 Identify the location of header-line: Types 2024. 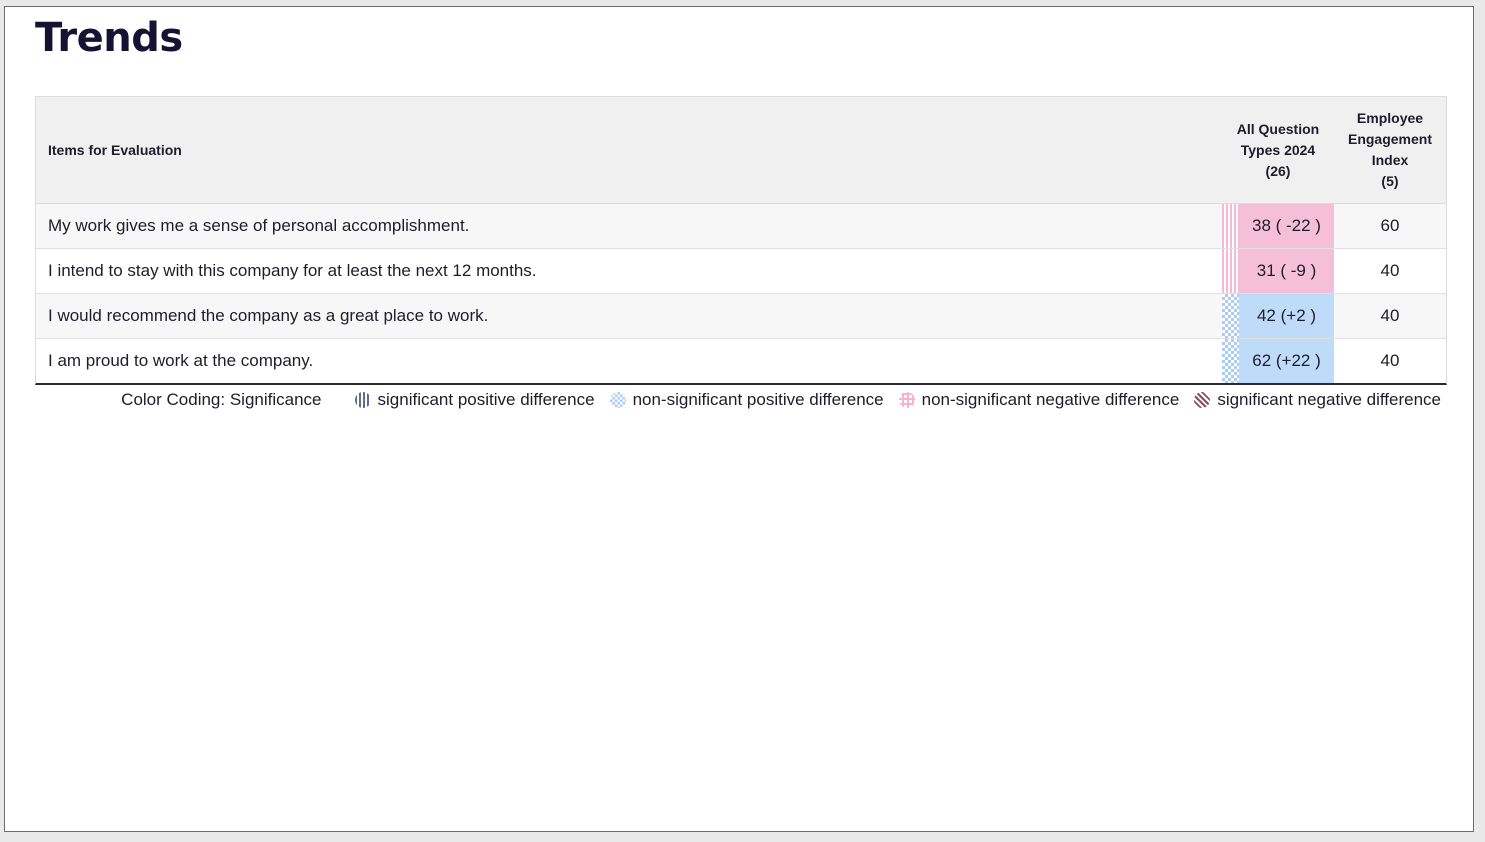
(1278, 149).